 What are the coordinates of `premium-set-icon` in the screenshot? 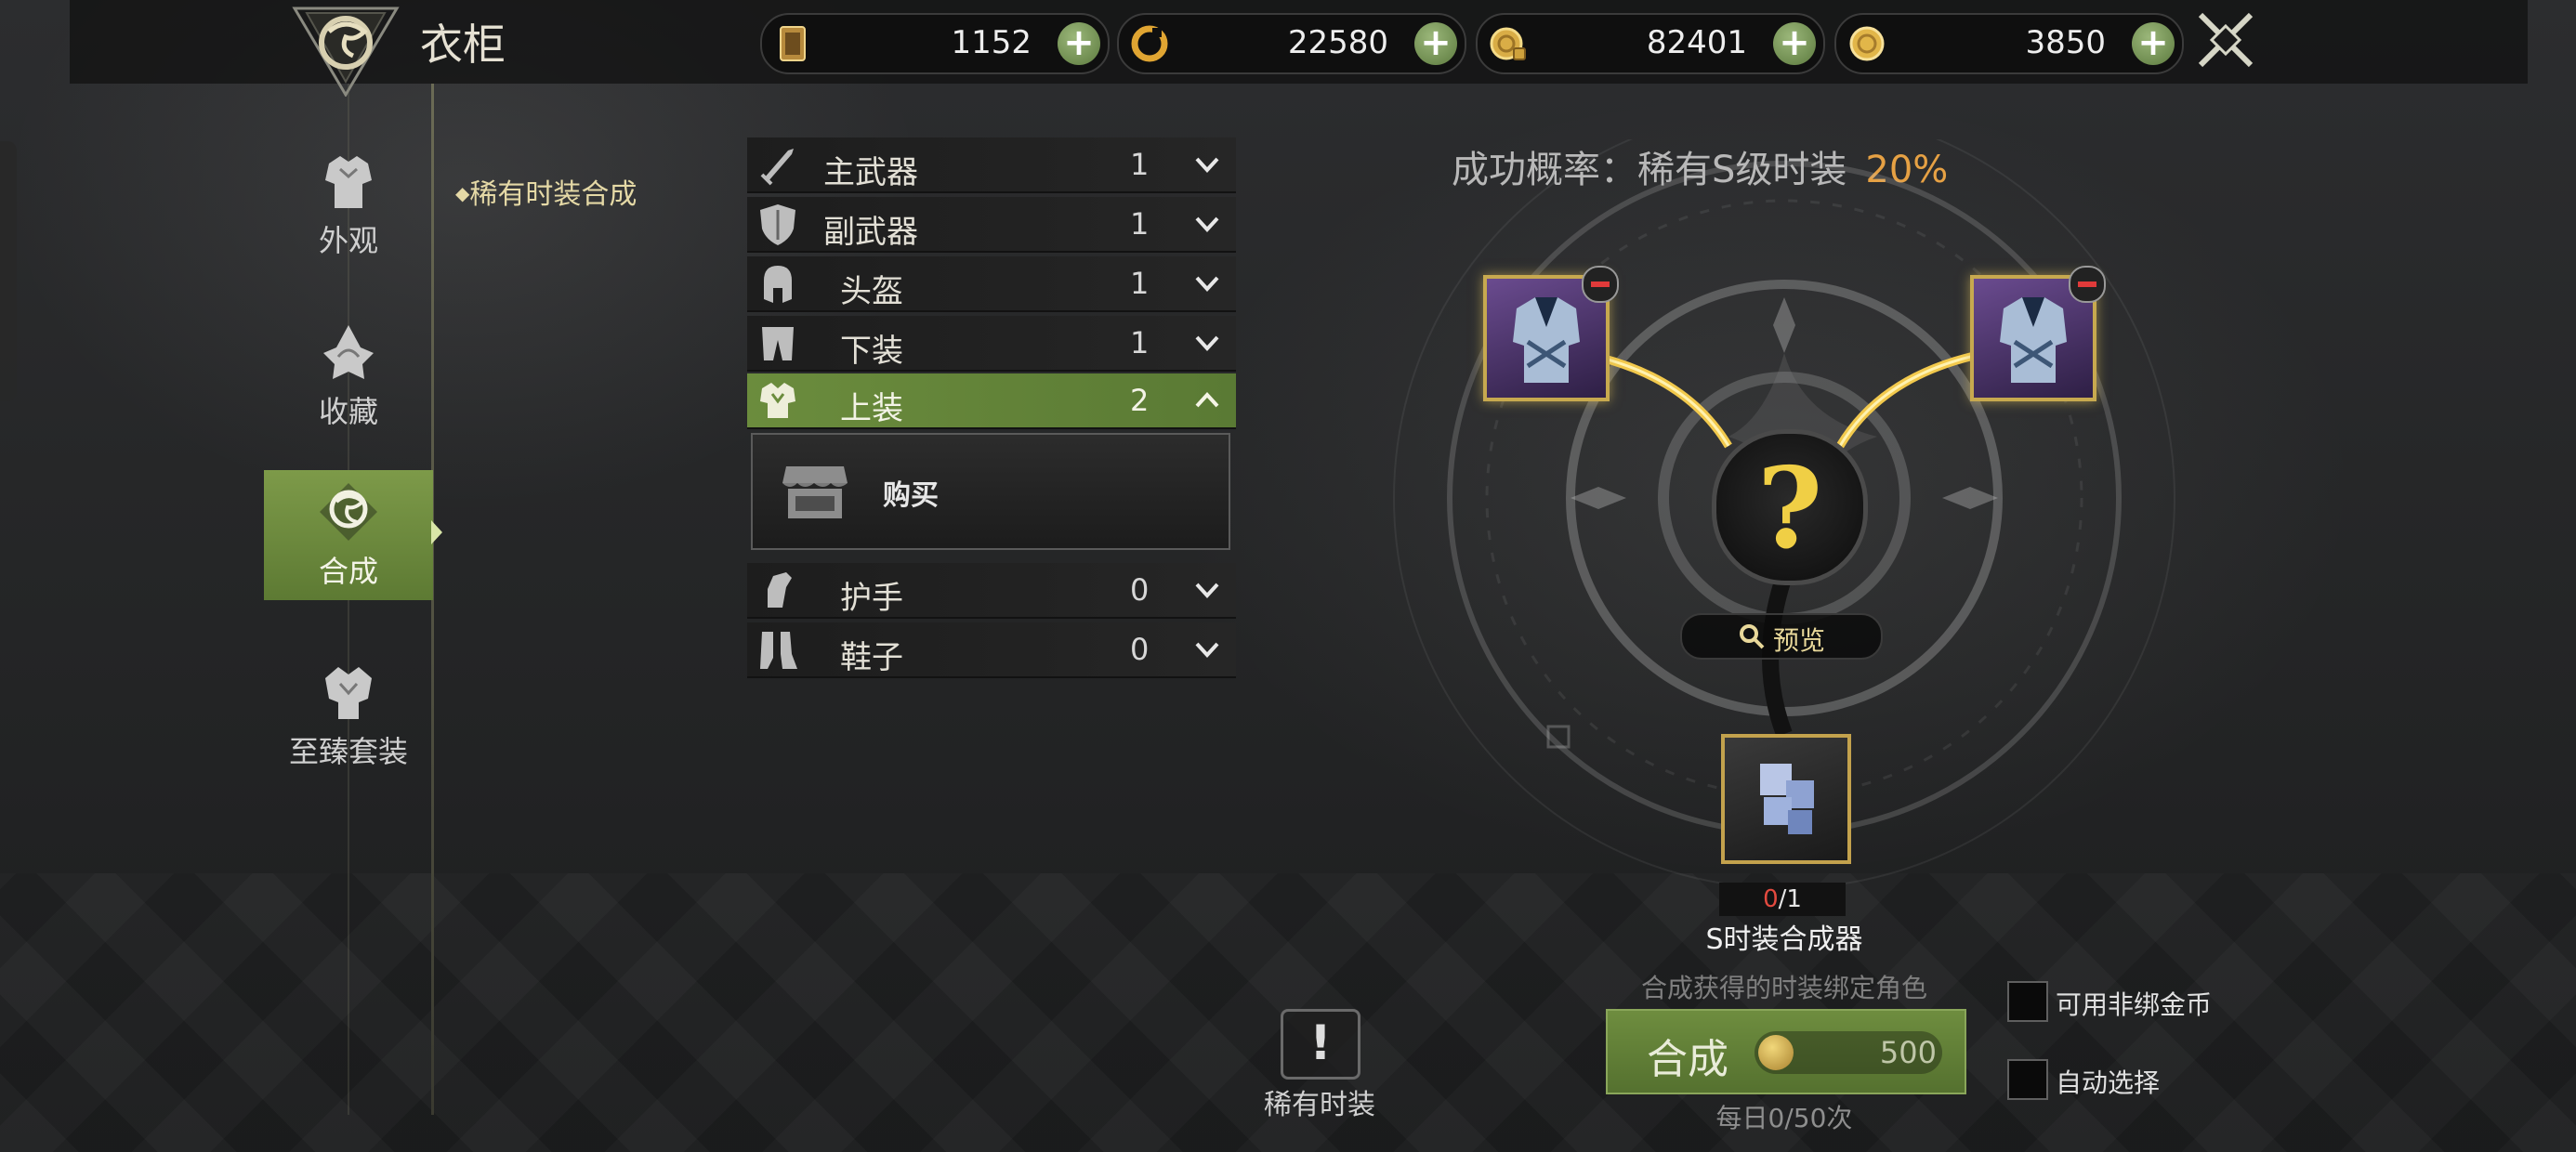 It's located at (348, 693).